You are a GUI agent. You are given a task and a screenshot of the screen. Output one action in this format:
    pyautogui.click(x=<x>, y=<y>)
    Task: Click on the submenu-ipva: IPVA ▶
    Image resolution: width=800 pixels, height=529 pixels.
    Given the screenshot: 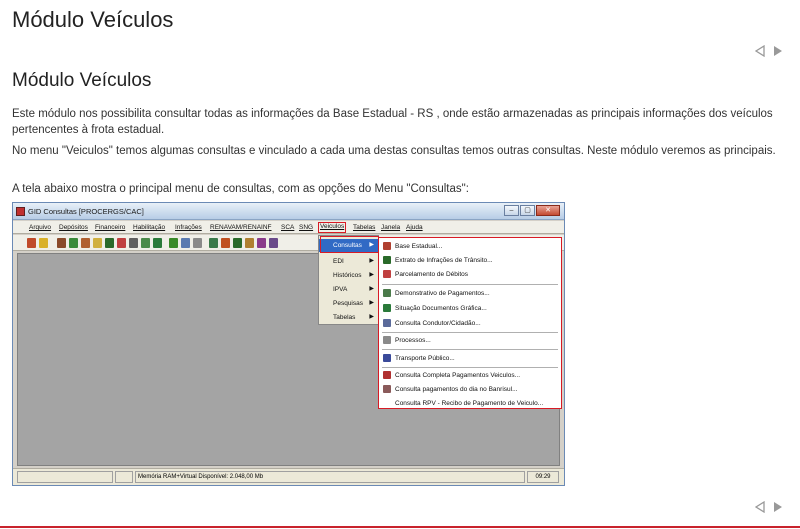 What is the action you would take?
    pyautogui.click(x=353, y=289)
    